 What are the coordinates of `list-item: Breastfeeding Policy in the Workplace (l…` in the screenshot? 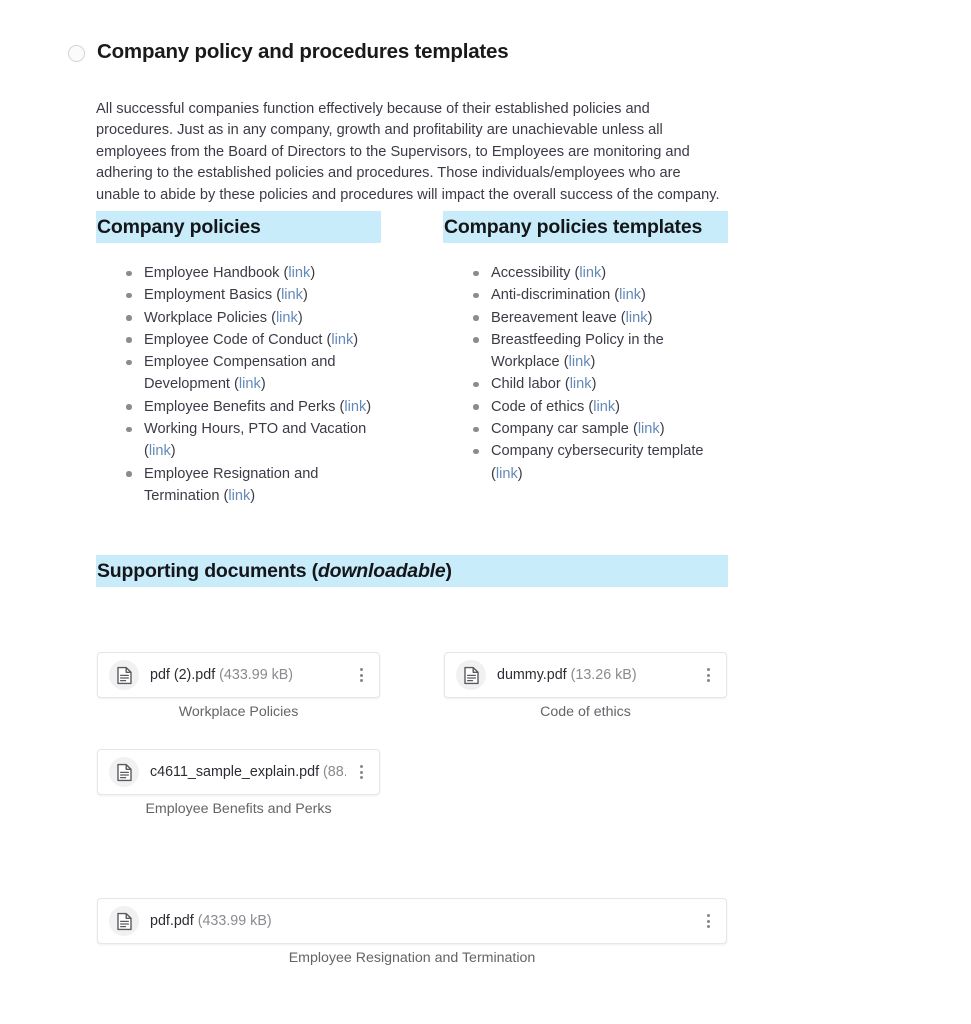 It's located at (598, 351).